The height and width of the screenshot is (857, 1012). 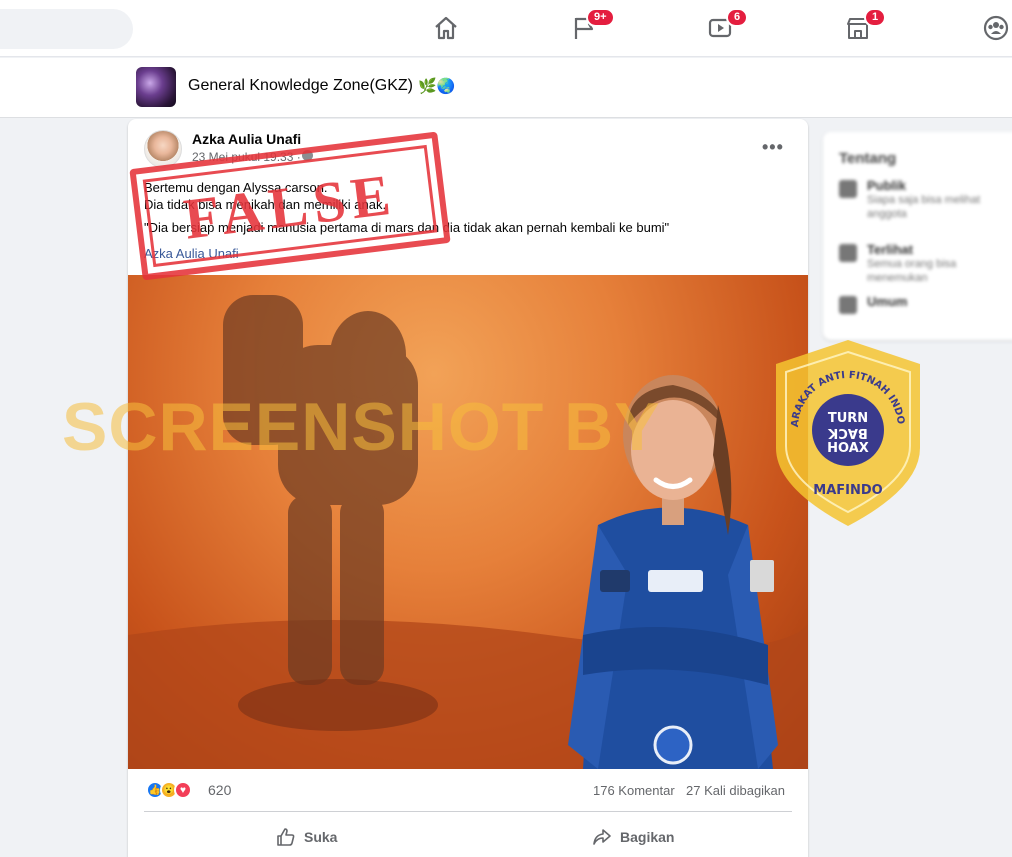 What do you see at coordinates (924, 207) in the screenshot?
I see `sidebar-row-sub: Siapa saja bisa melihat anggota` at bounding box center [924, 207].